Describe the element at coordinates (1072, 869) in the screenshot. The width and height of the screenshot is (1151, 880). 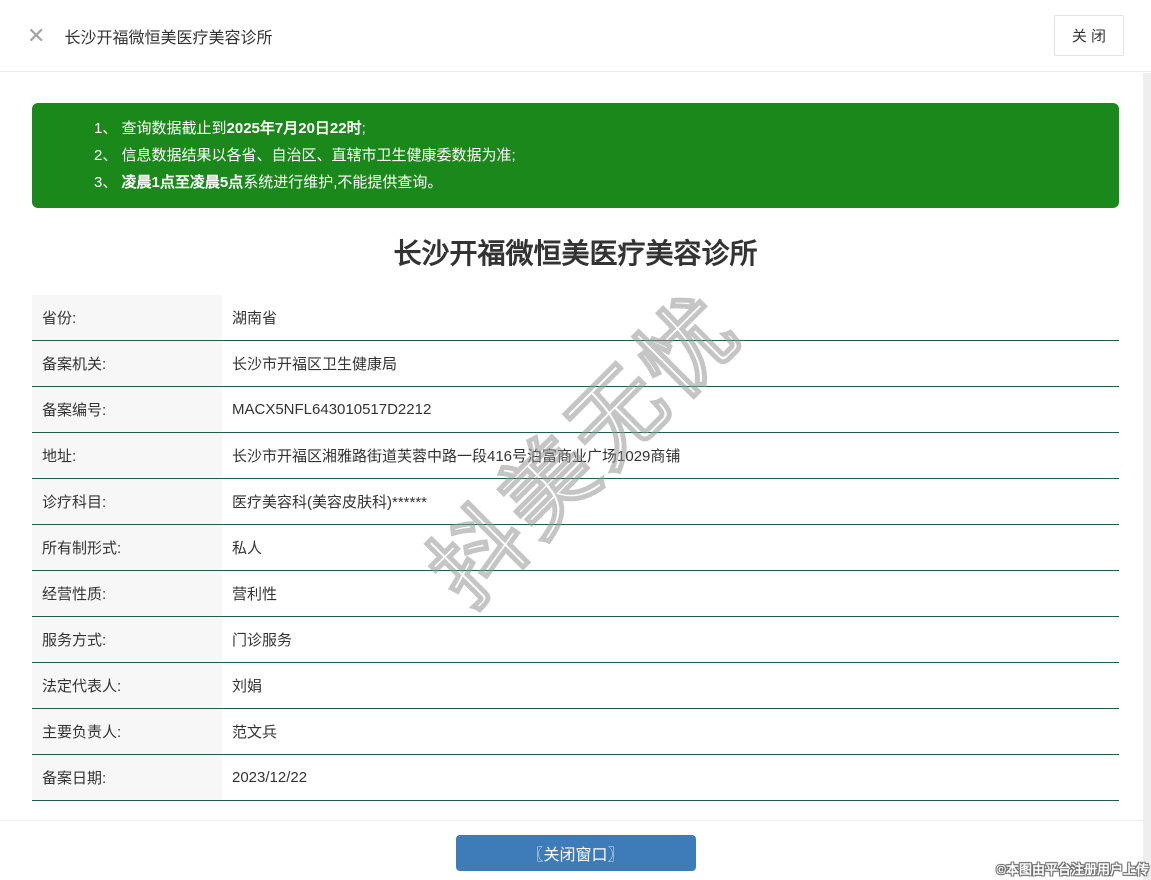
I see `upload-credit-text: ©本图由平台注册用户上传` at that location.